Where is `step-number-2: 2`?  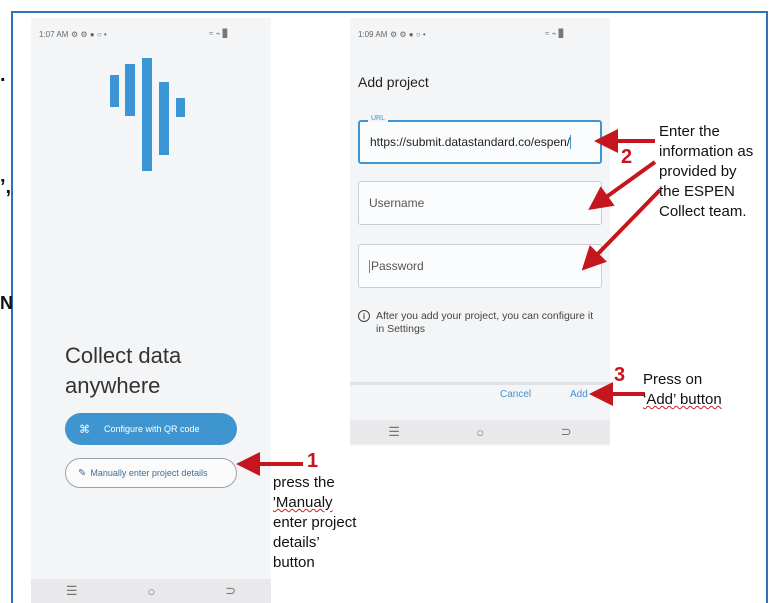 step-number-2: 2 is located at coordinates (627, 157).